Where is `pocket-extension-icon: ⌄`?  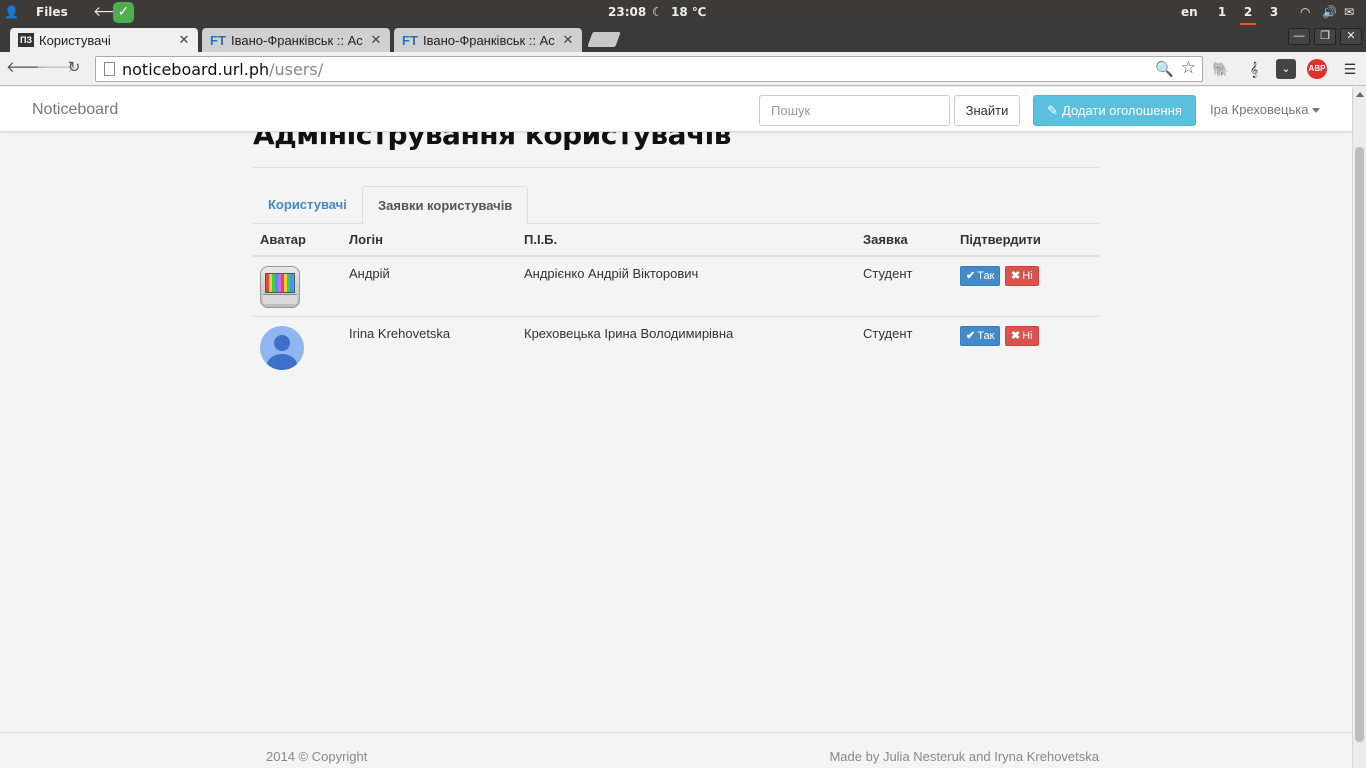
pocket-extension-icon: ⌄ is located at coordinates (1286, 69).